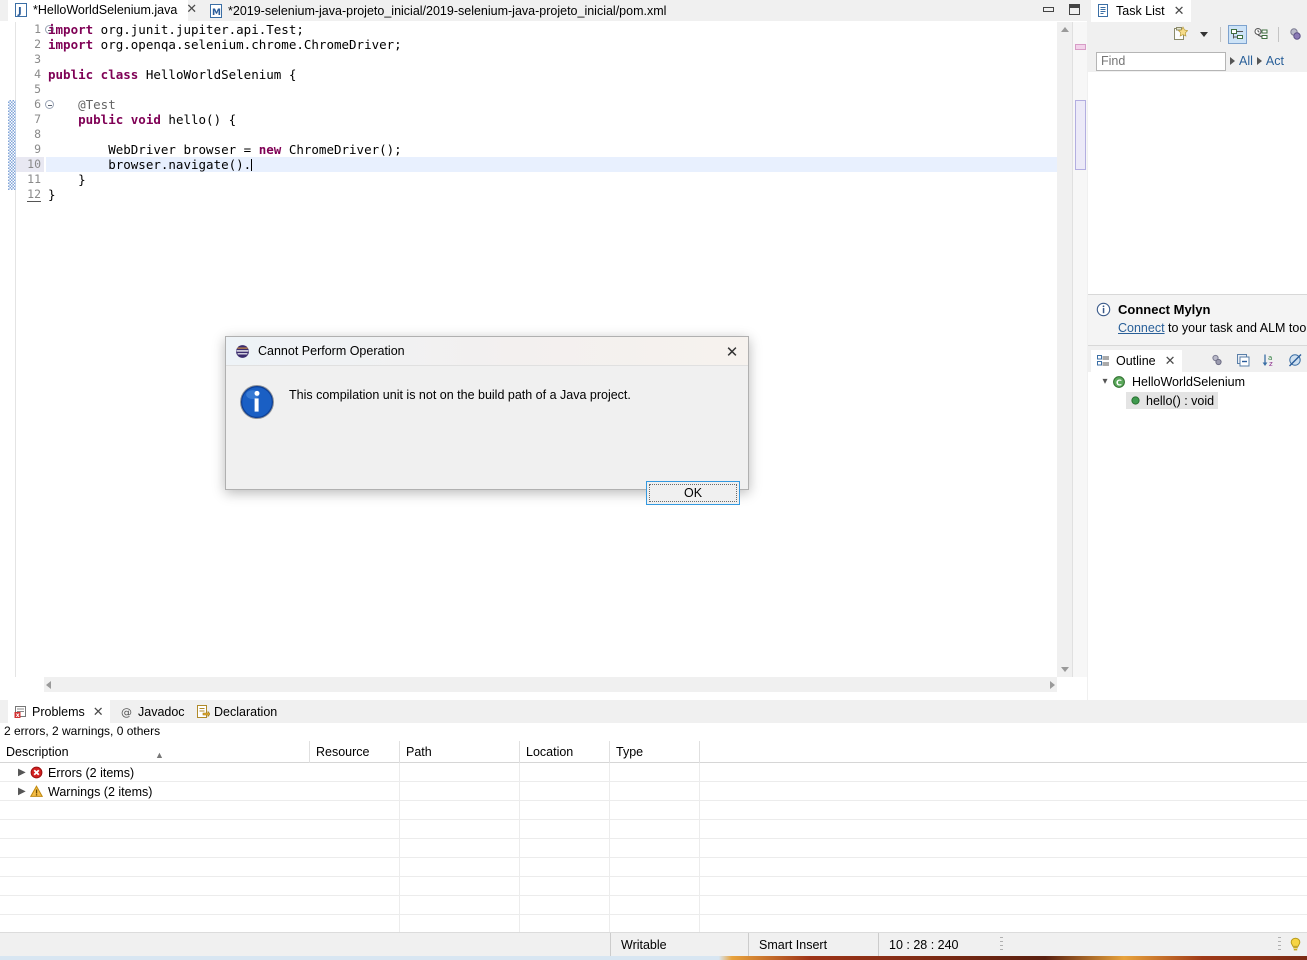 This screenshot has height=960, width=1307. What do you see at coordinates (102, 10) in the screenshot?
I see `editor-tab-helloworldselenium: J *HelloWorldSelenium.java ✕` at bounding box center [102, 10].